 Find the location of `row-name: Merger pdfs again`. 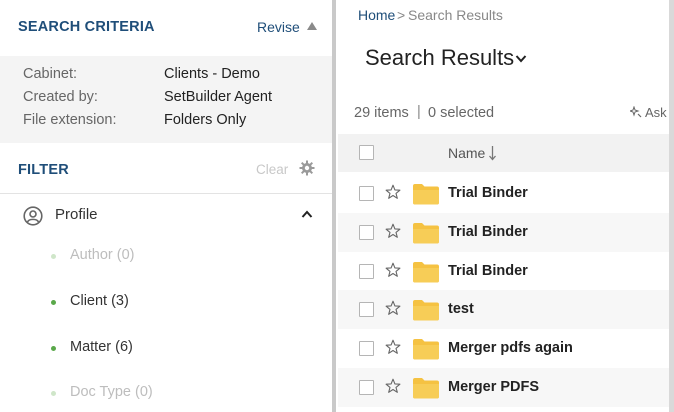

row-name: Merger pdfs again is located at coordinates (510, 348).